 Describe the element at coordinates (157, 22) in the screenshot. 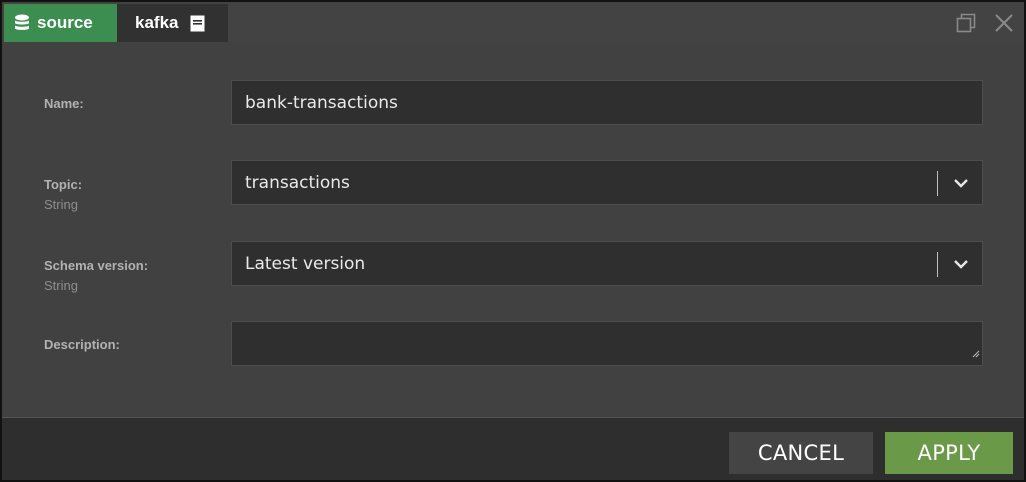

I see `tab-kafka-label: kafka` at that location.